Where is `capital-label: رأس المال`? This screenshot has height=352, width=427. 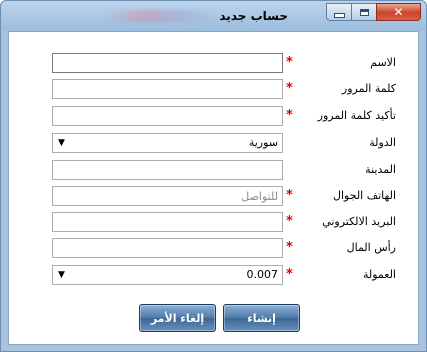 capital-label: رأس المال is located at coordinates (371, 247).